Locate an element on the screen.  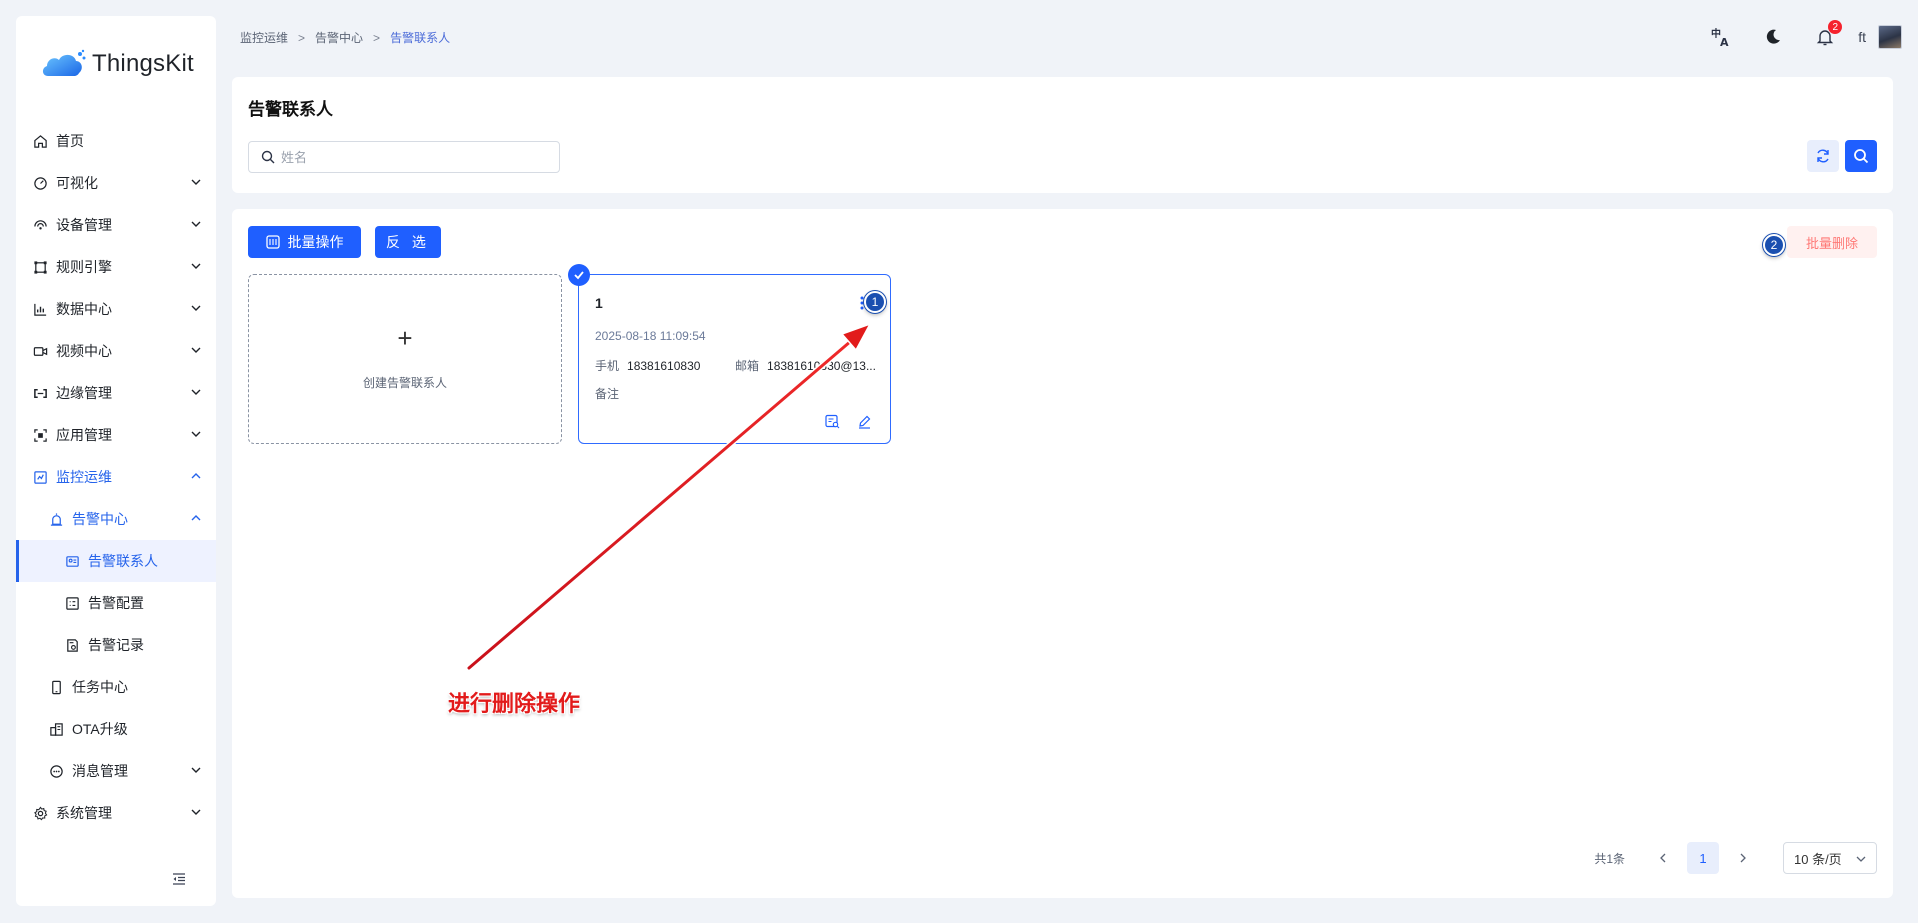
sidebar-item-message: 消息管理 is located at coordinates (116, 771).